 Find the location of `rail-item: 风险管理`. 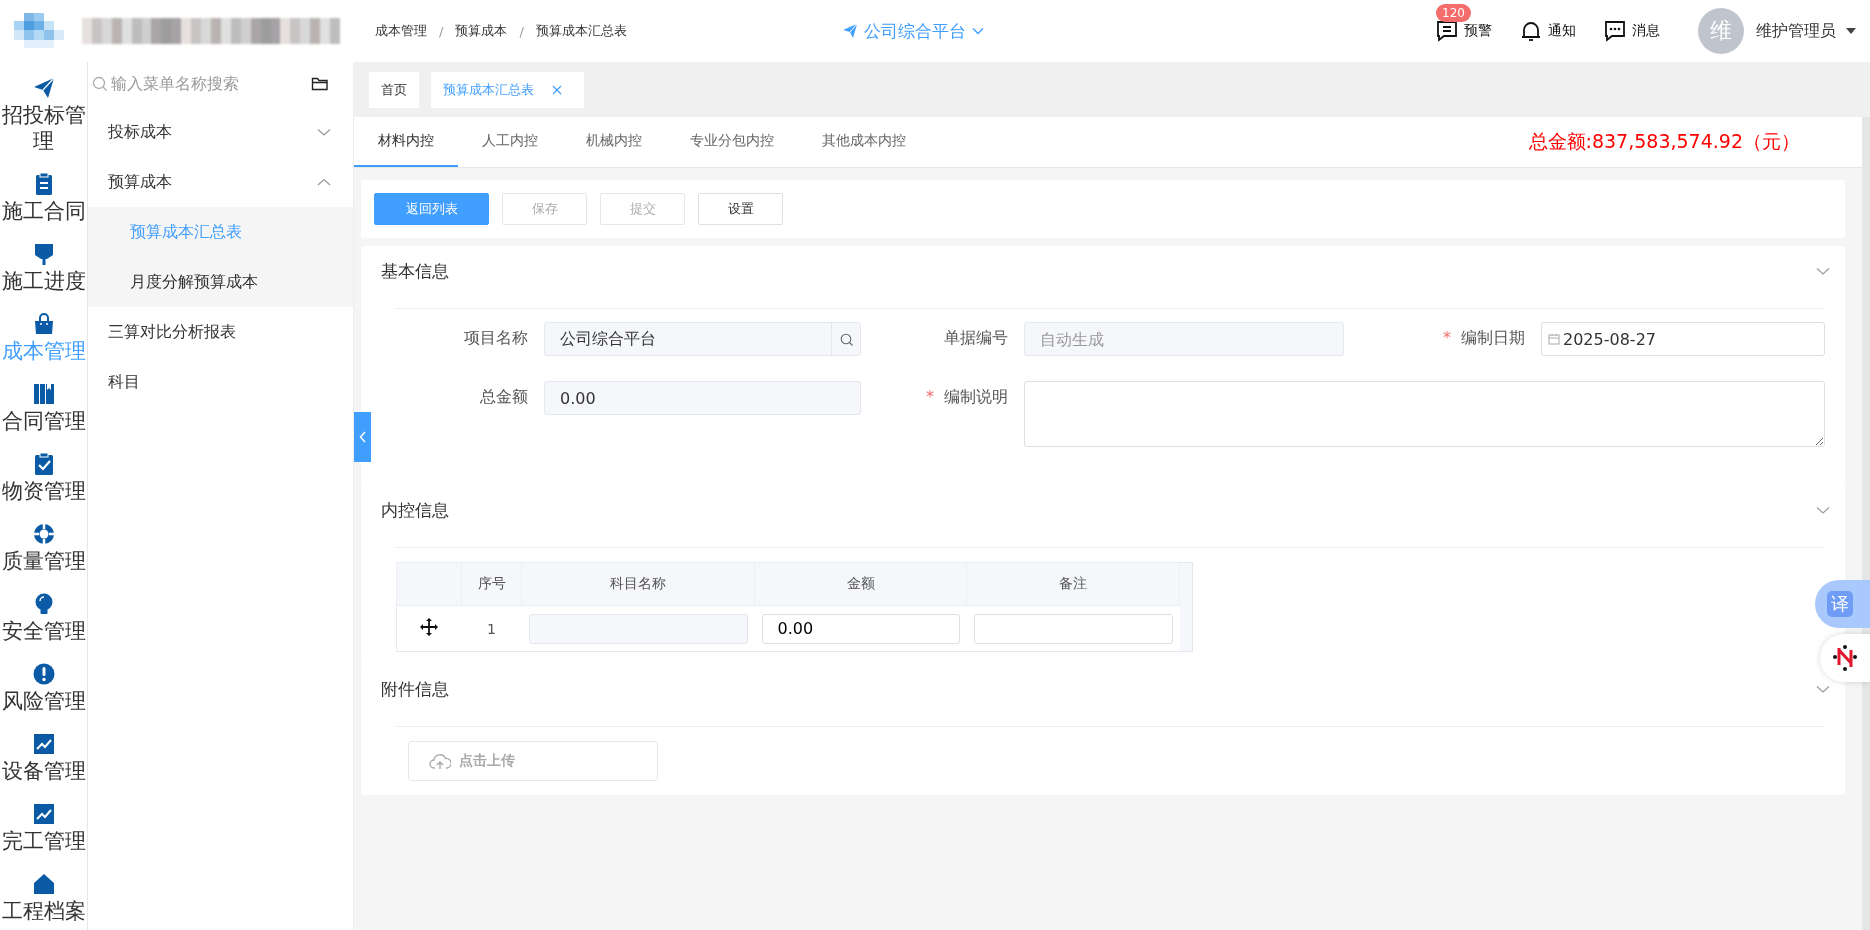

rail-item: 风险管理 is located at coordinates (43, 689).